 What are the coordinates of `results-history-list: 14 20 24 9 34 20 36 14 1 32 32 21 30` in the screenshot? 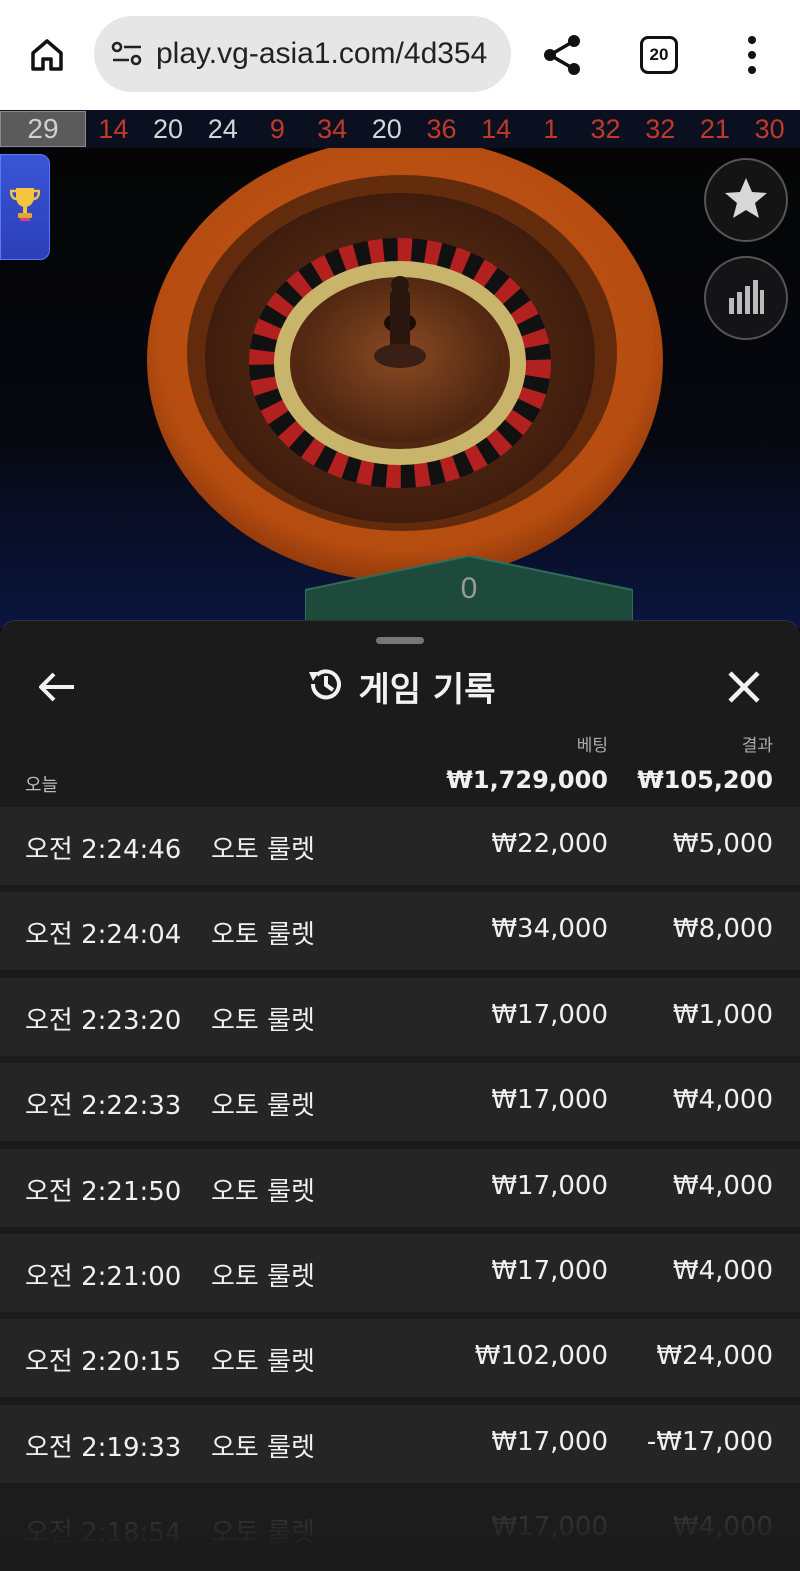 It's located at (443, 129).